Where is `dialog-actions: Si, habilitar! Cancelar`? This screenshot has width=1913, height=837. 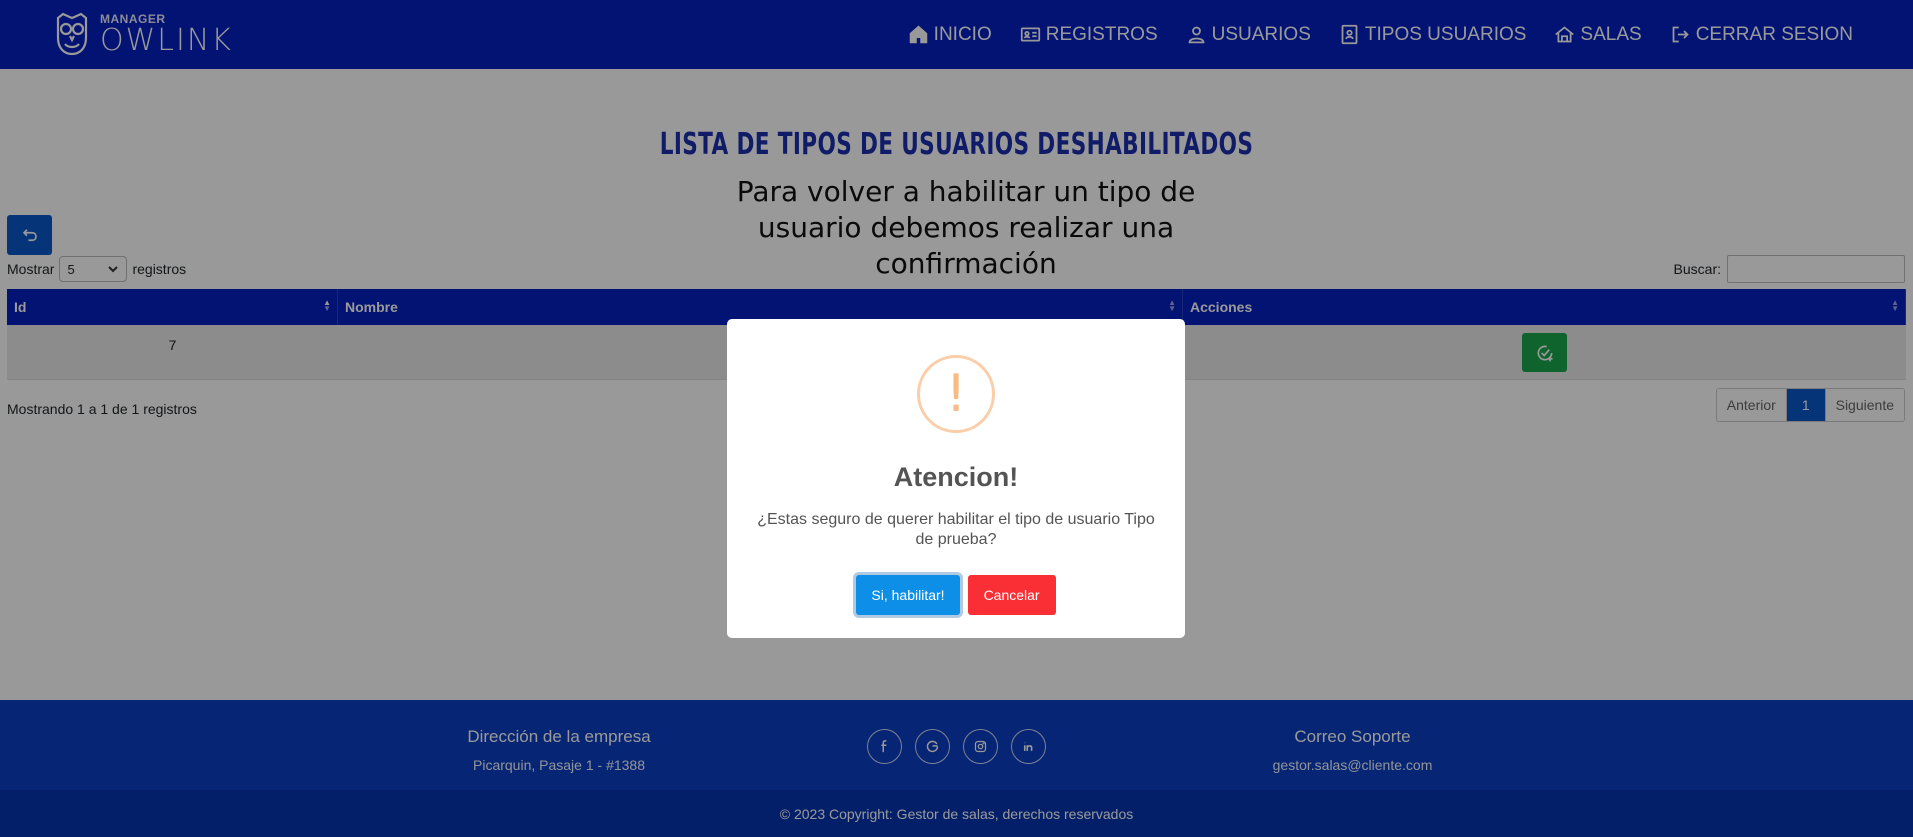 dialog-actions: Si, habilitar! Cancelar is located at coordinates (956, 595).